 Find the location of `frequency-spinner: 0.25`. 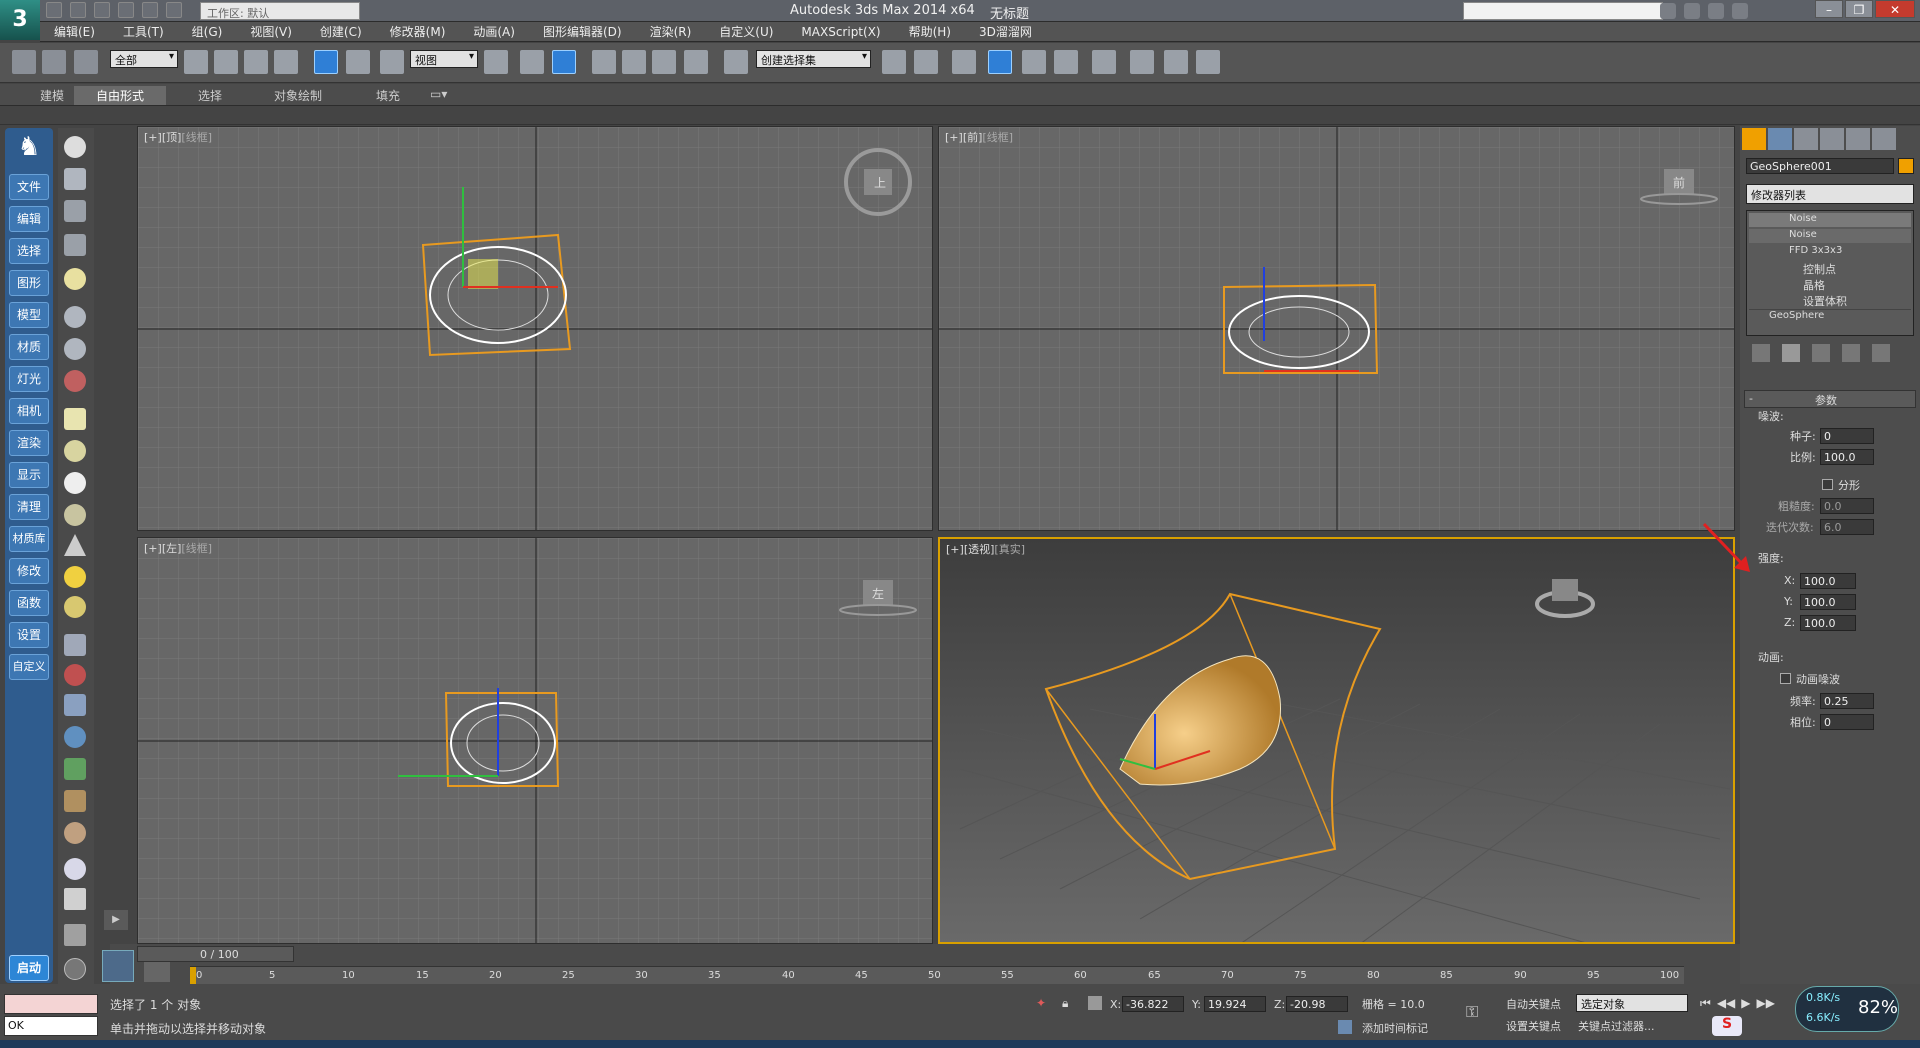

frequency-spinner: 0.25 is located at coordinates (1847, 701).